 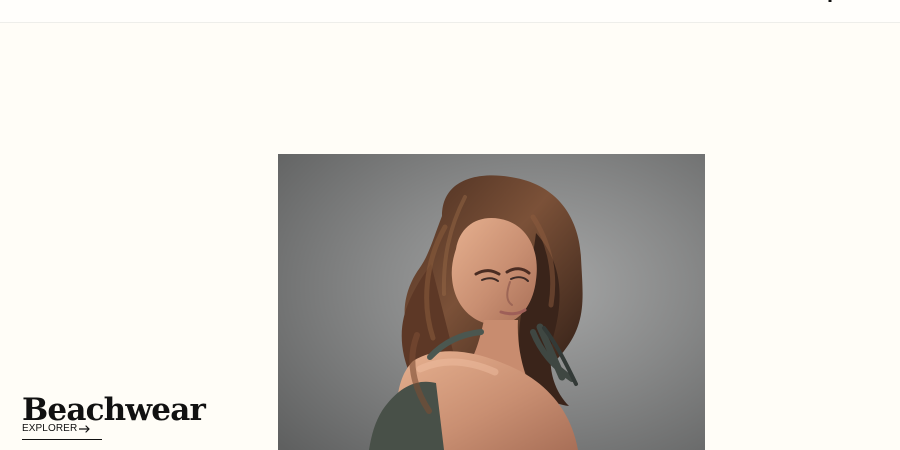 I want to click on arrow-right-icon, so click(x=84, y=428).